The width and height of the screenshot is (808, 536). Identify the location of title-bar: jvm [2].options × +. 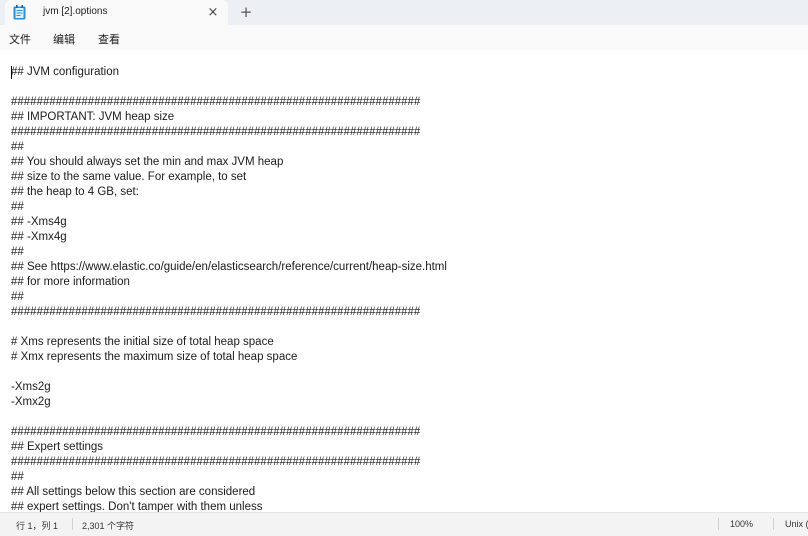
(404, 12).